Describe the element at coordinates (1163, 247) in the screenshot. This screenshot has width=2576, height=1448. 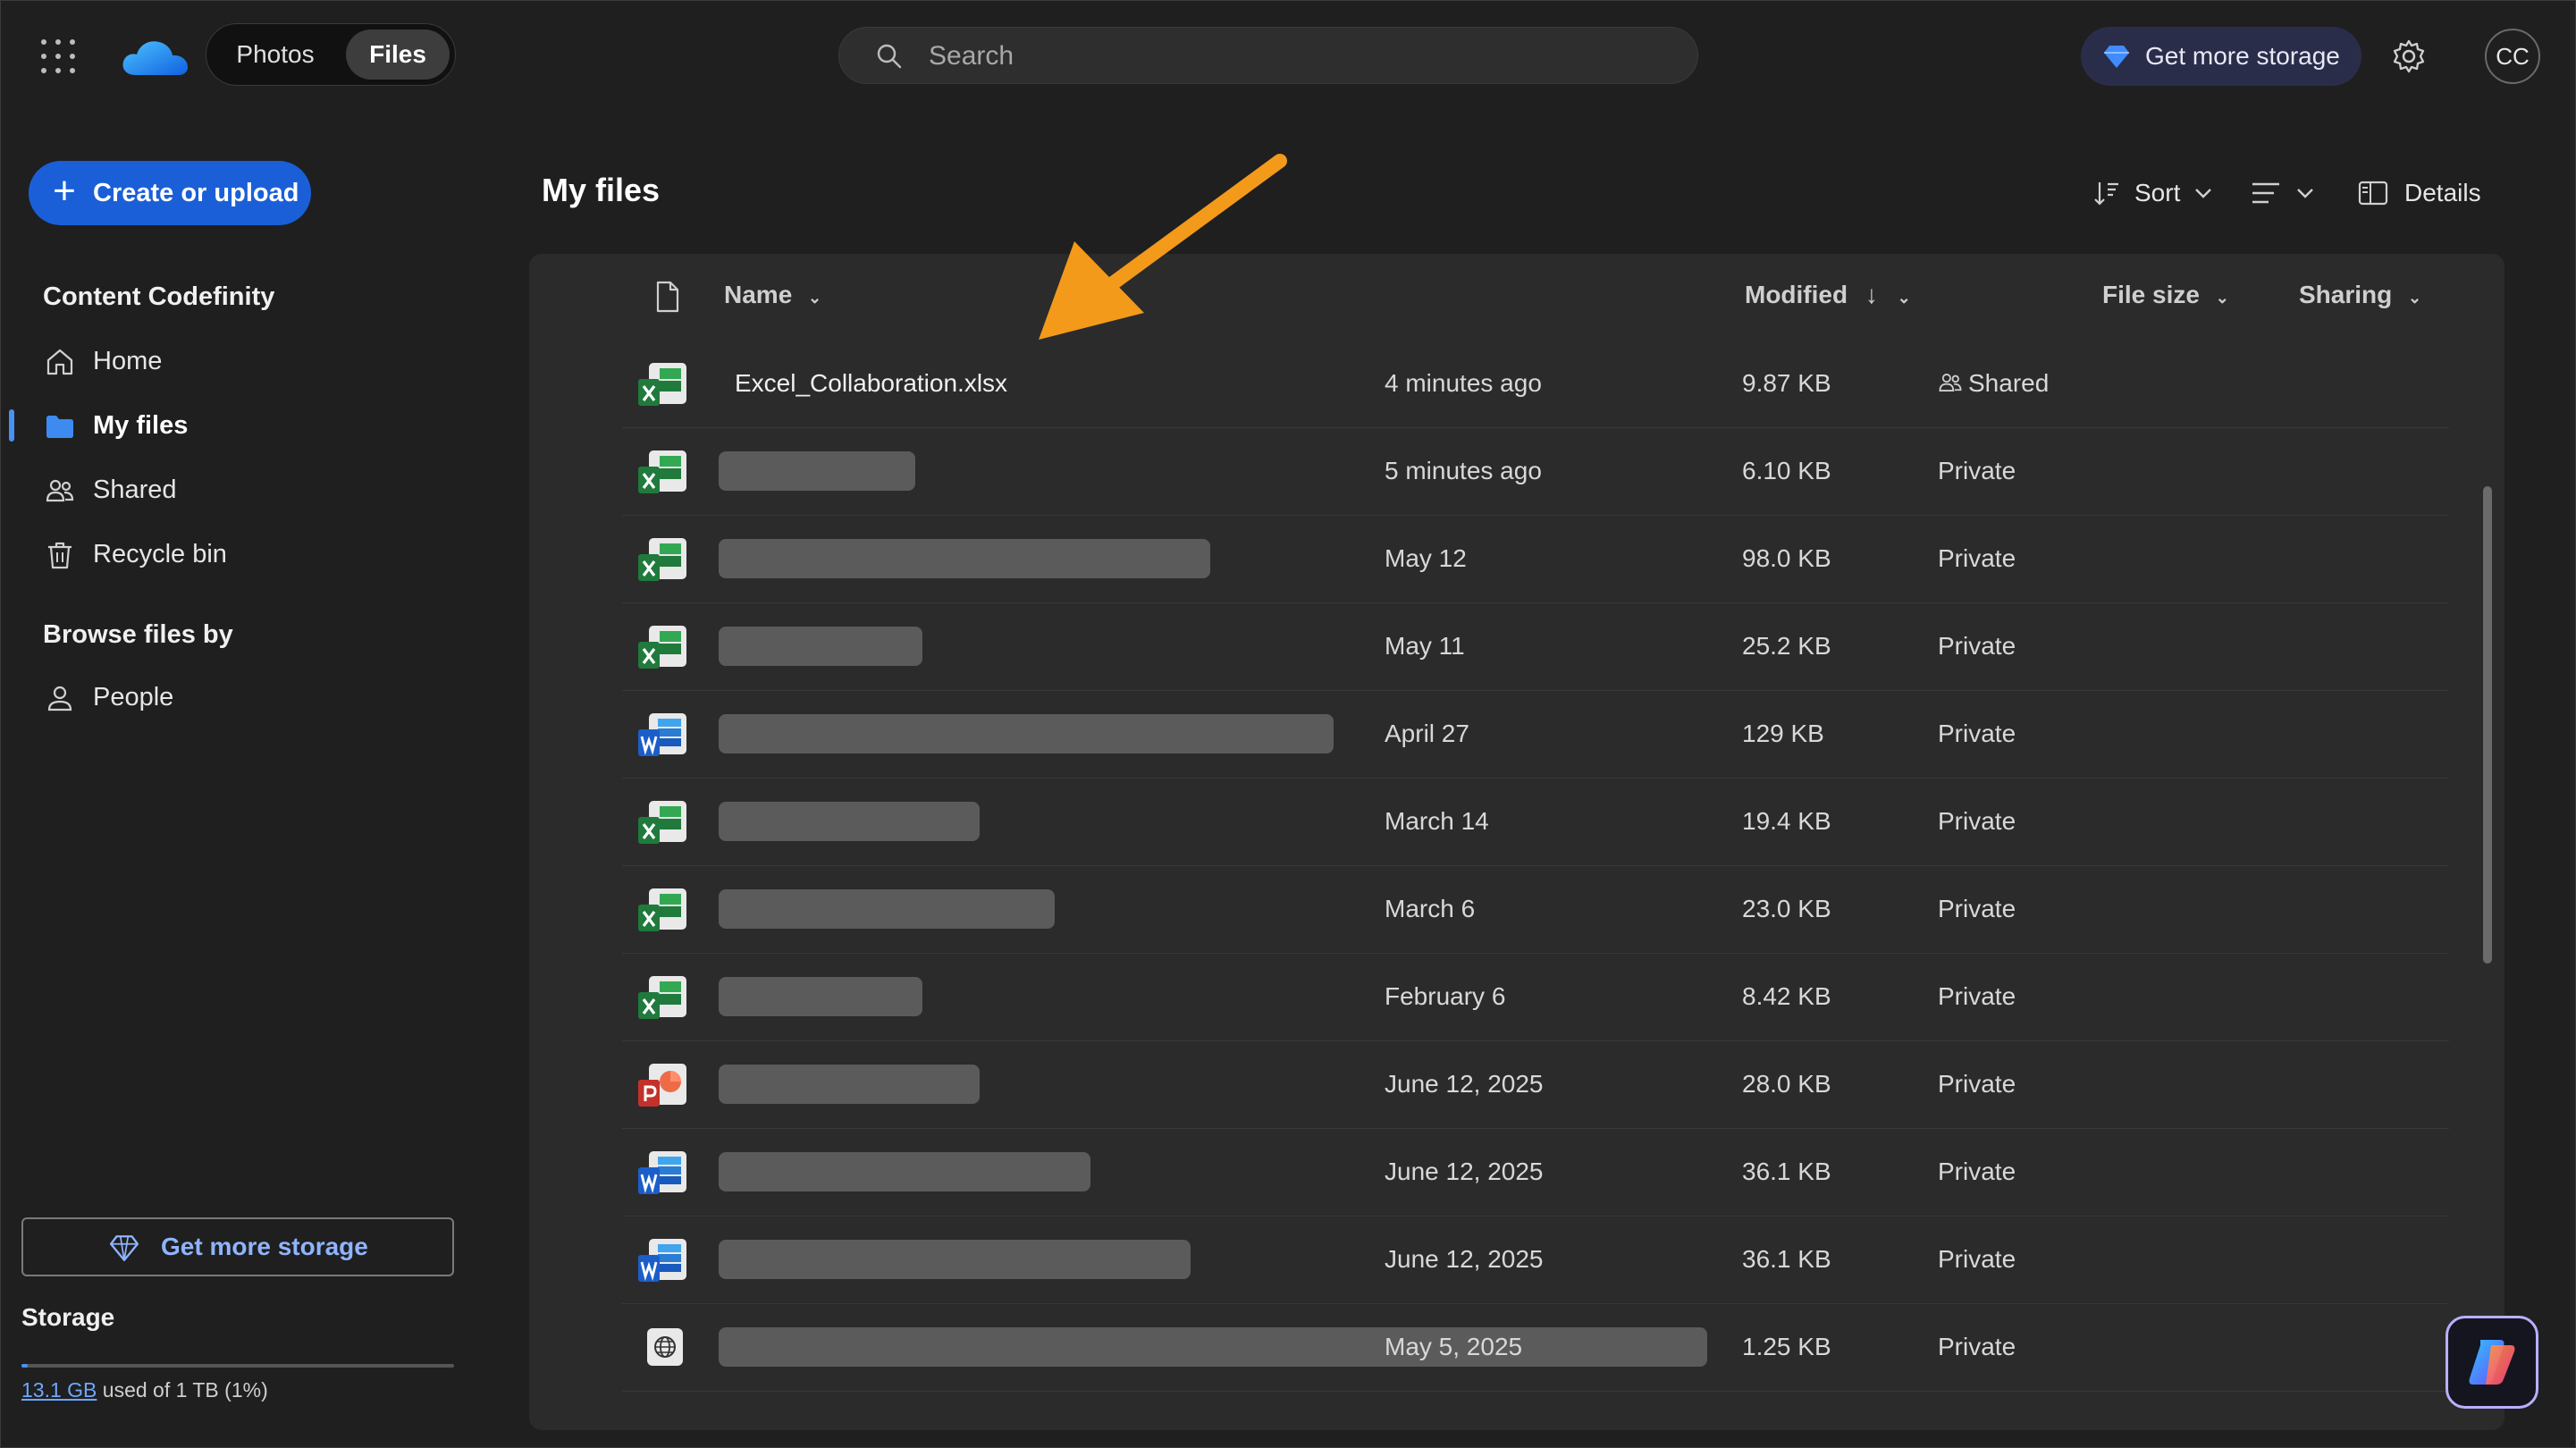
I see `annotation-arrow` at that location.